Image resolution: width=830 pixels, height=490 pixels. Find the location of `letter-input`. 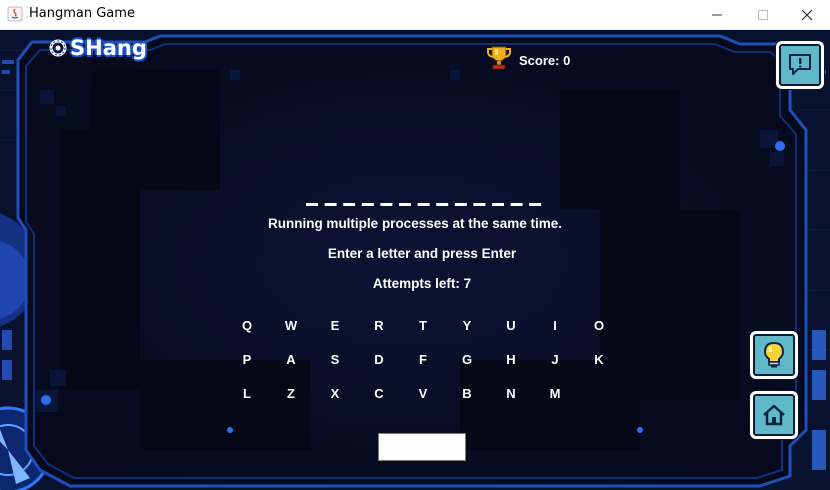

letter-input is located at coordinates (422, 447).